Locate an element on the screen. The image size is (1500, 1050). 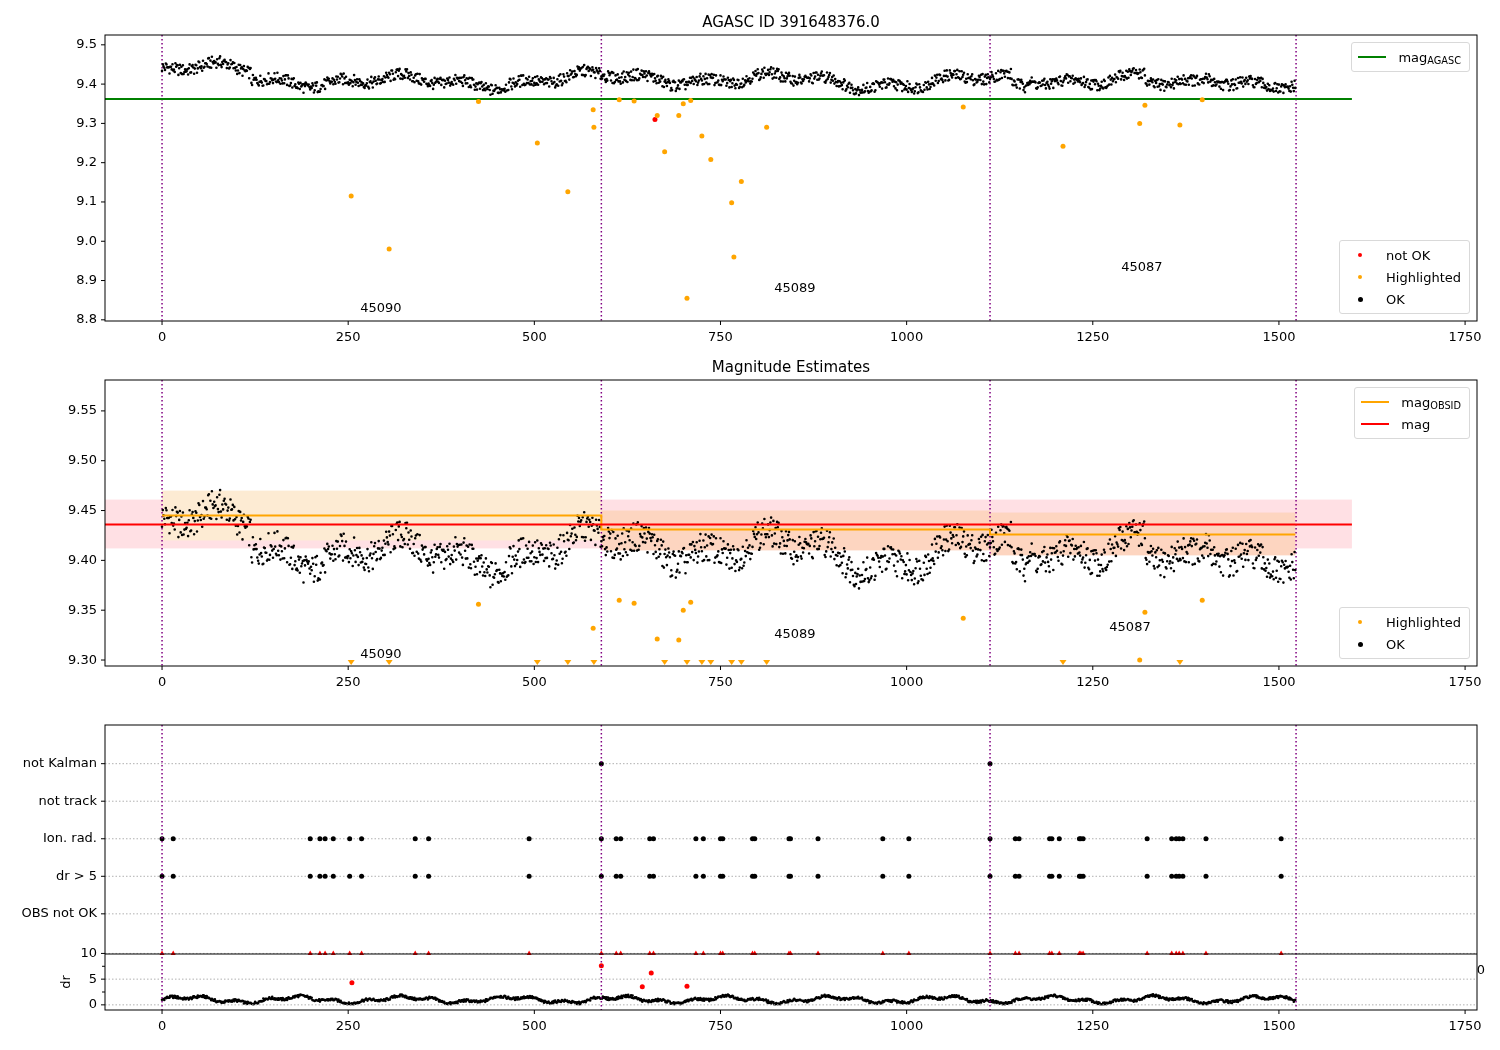
legend-label: mag is located at coordinates (1416, 424).